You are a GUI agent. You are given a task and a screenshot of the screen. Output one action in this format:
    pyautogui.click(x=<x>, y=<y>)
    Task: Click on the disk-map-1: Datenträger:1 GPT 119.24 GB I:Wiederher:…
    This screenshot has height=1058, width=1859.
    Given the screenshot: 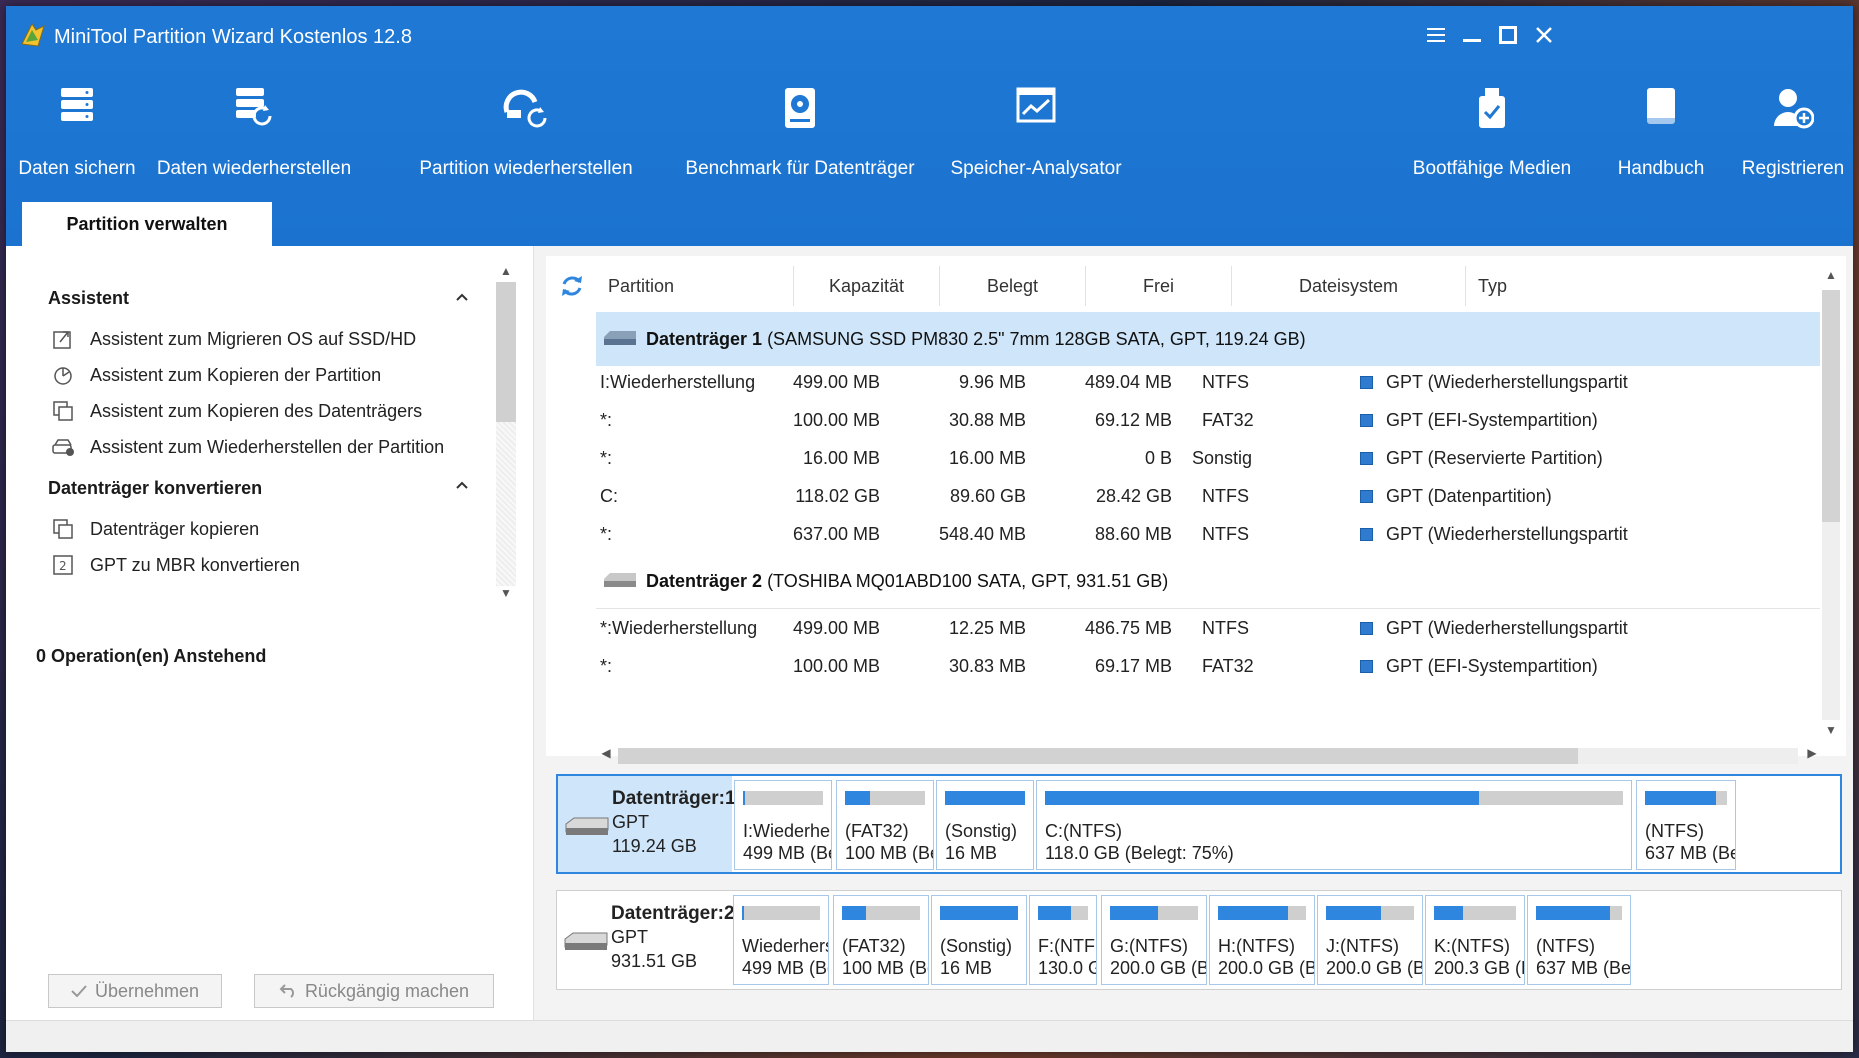 What is the action you would take?
    pyautogui.click(x=1199, y=824)
    